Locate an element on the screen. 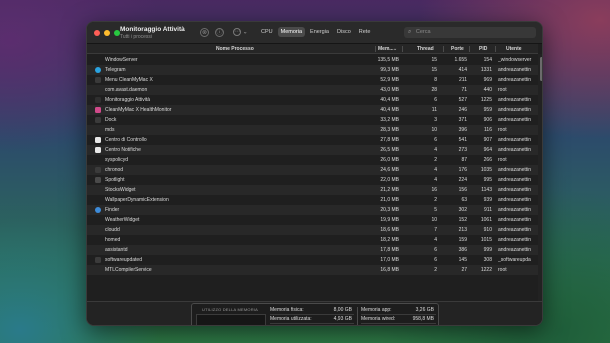 Image resolution: width=610 pixels, height=343 pixels. cell-threads: 2 is located at coordinates (435, 200).